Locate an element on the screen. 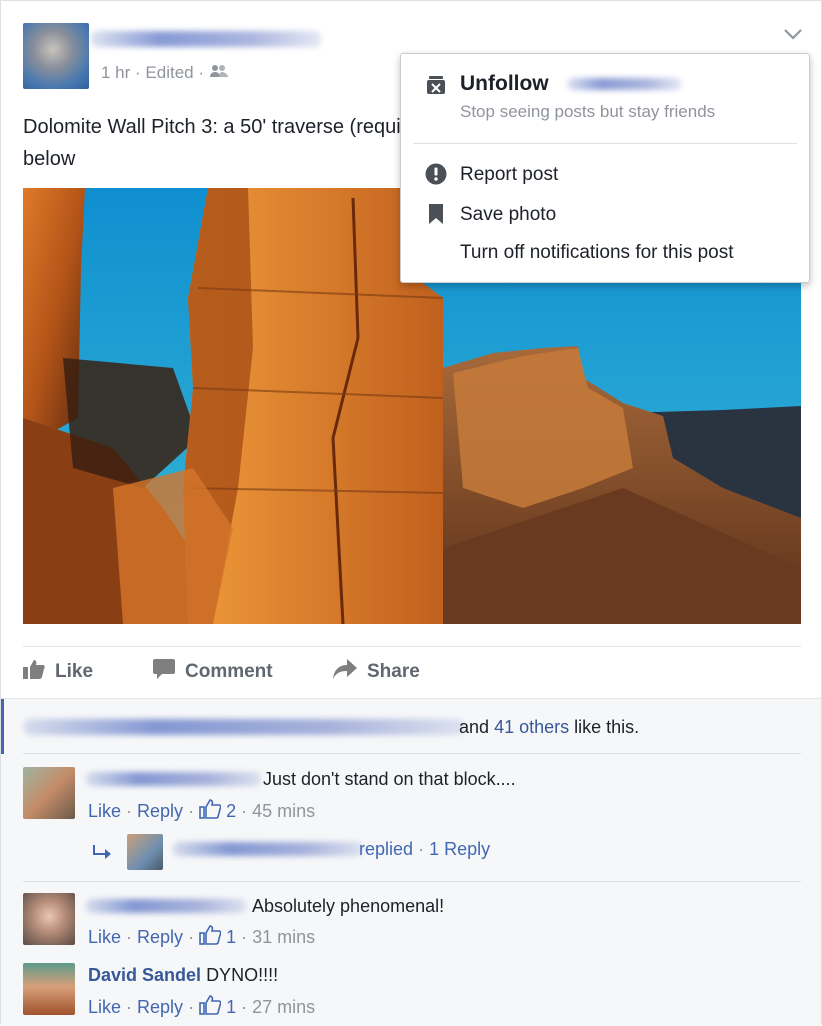 The height and width of the screenshot is (1026, 822). friends-icon is located at coordinates (219, 72).